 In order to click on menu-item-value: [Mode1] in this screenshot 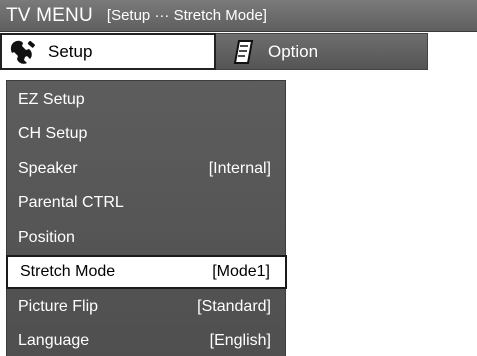, I will do `click(241, 271)`.